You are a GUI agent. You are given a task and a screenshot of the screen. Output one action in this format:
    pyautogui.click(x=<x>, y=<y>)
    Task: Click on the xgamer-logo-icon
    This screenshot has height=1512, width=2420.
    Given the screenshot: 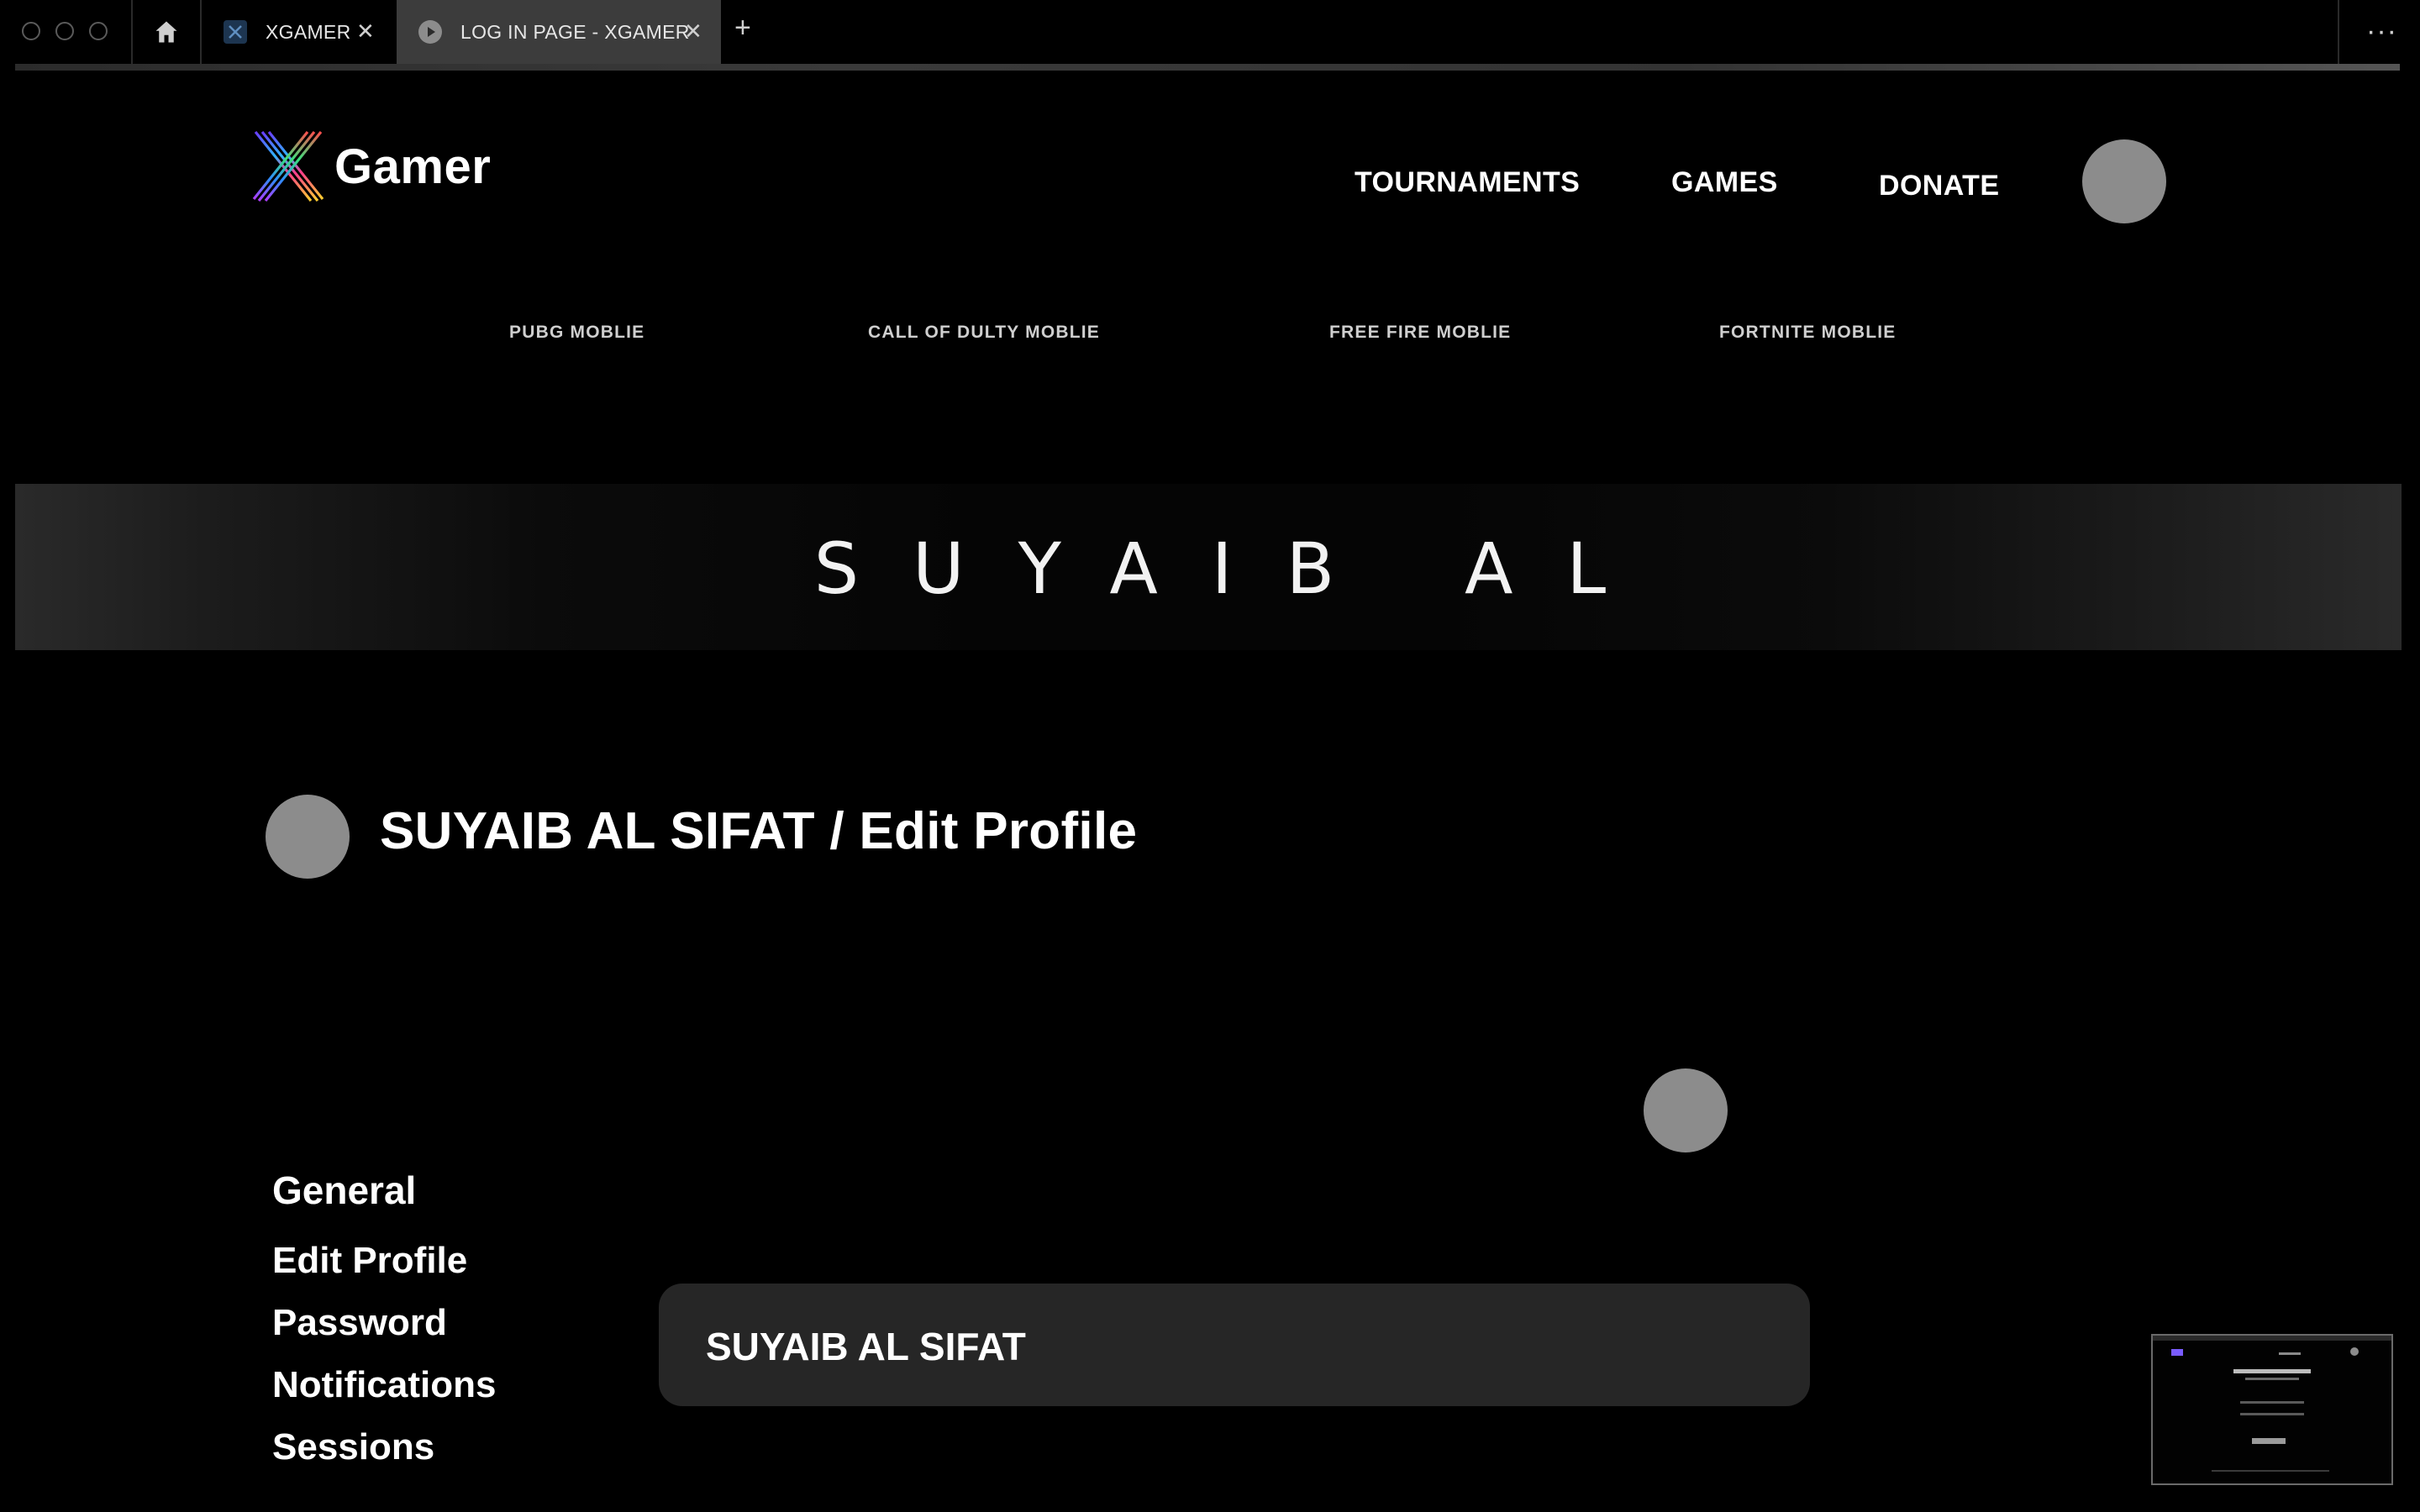 What is the action you would take?
    pyautogui.click(x=288, y=166)
    